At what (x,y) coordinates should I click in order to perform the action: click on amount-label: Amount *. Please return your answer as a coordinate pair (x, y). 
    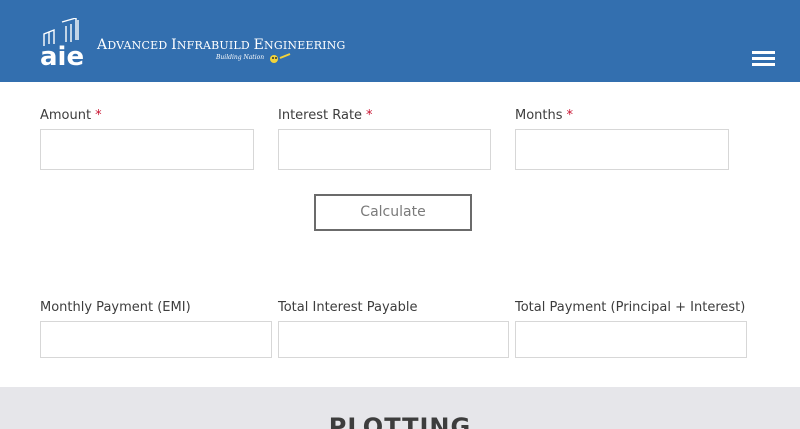
    Looking at the image, I should click on (71, 115).